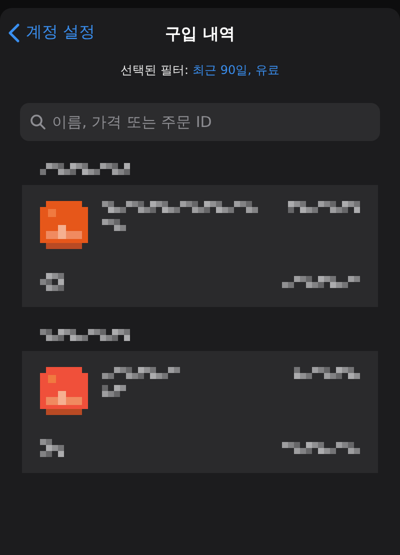  Describe the element at coordinates (236, 70) in the screenshot. I see `filter-link: 최근 90일, 유료` at that location.